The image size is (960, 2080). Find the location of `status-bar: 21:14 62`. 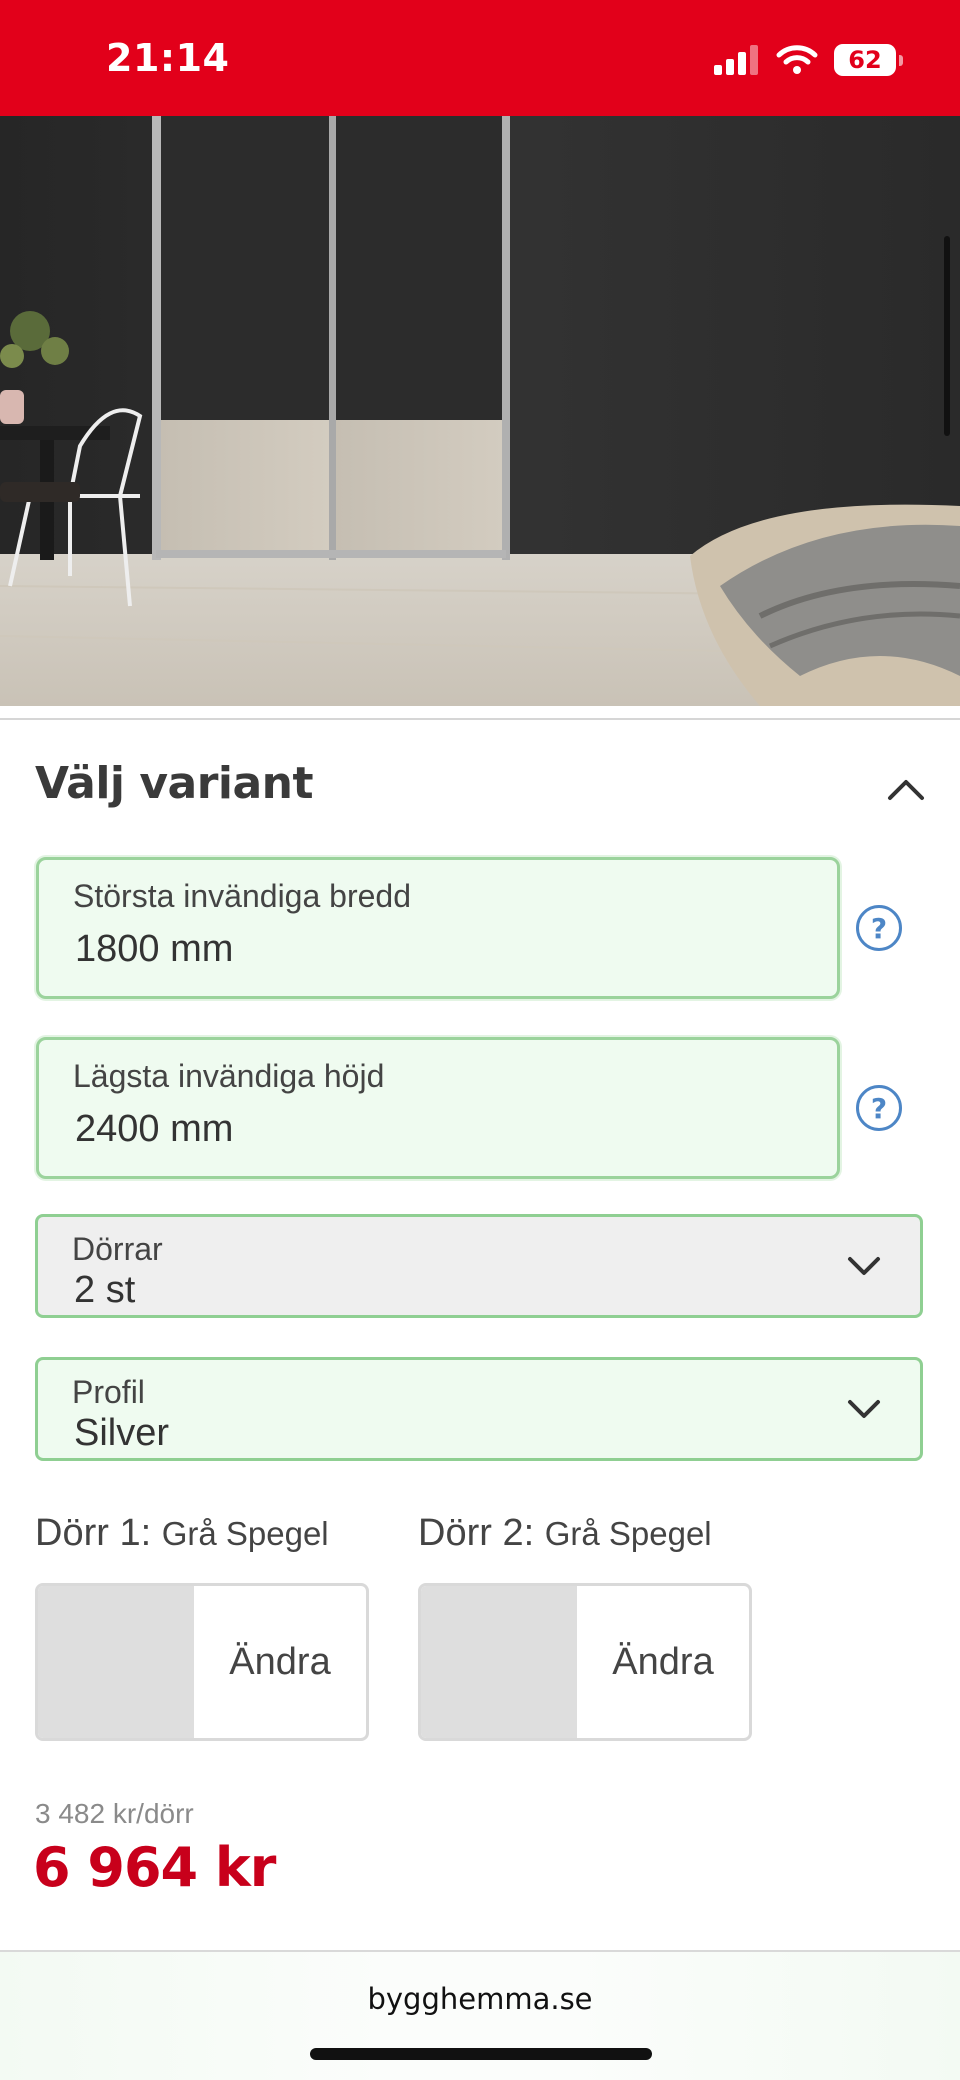

status-bar: 21:14 62 is located at coordinates (480, 58).